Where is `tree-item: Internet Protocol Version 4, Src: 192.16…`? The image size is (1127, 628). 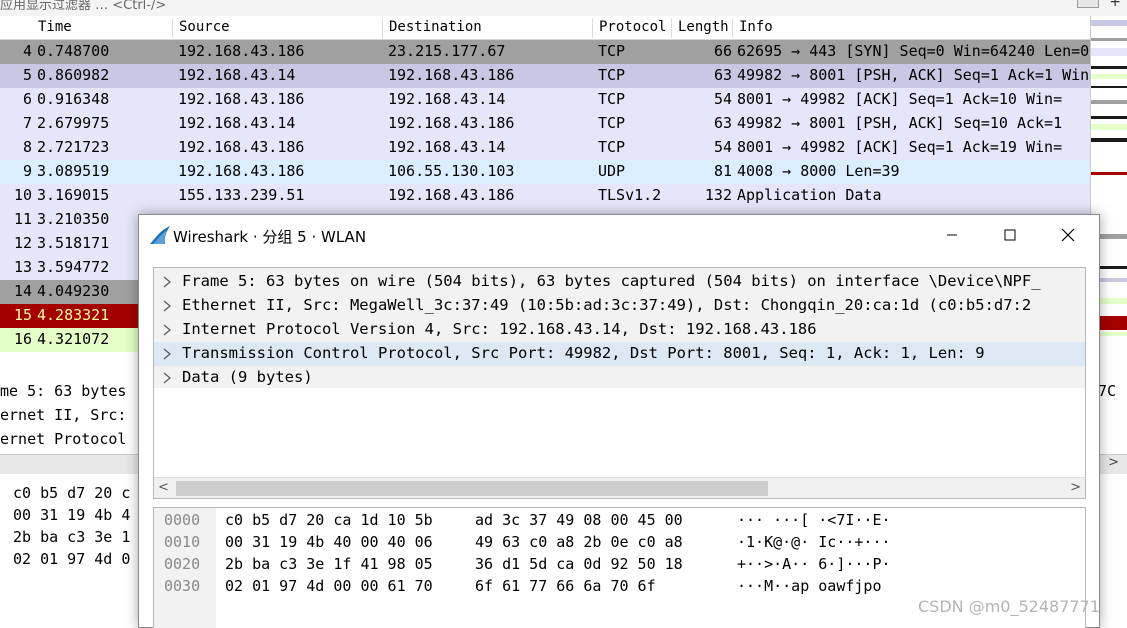
tree-item: Internet Protocol Version 4, Src: 192.16… is located at coordinates (619, 330).